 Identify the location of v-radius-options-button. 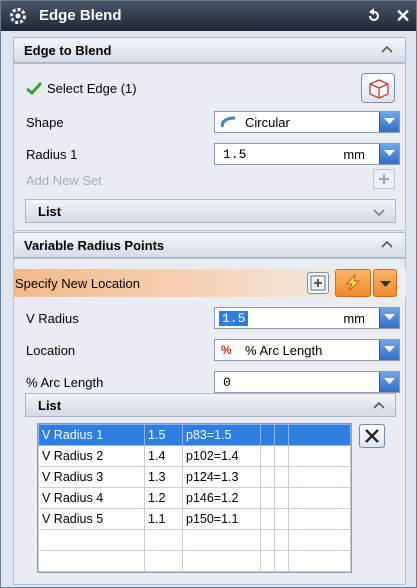
(389, 318).